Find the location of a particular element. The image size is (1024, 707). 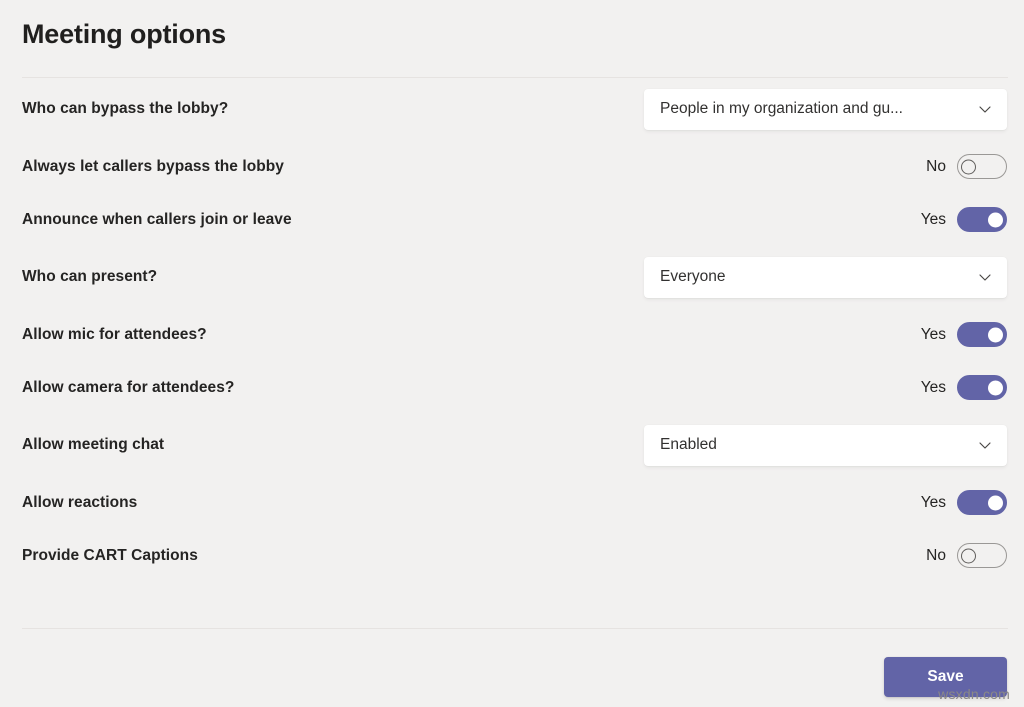

dropdown-value-who-can-present: Everyone is located at coordinates (693, 276).